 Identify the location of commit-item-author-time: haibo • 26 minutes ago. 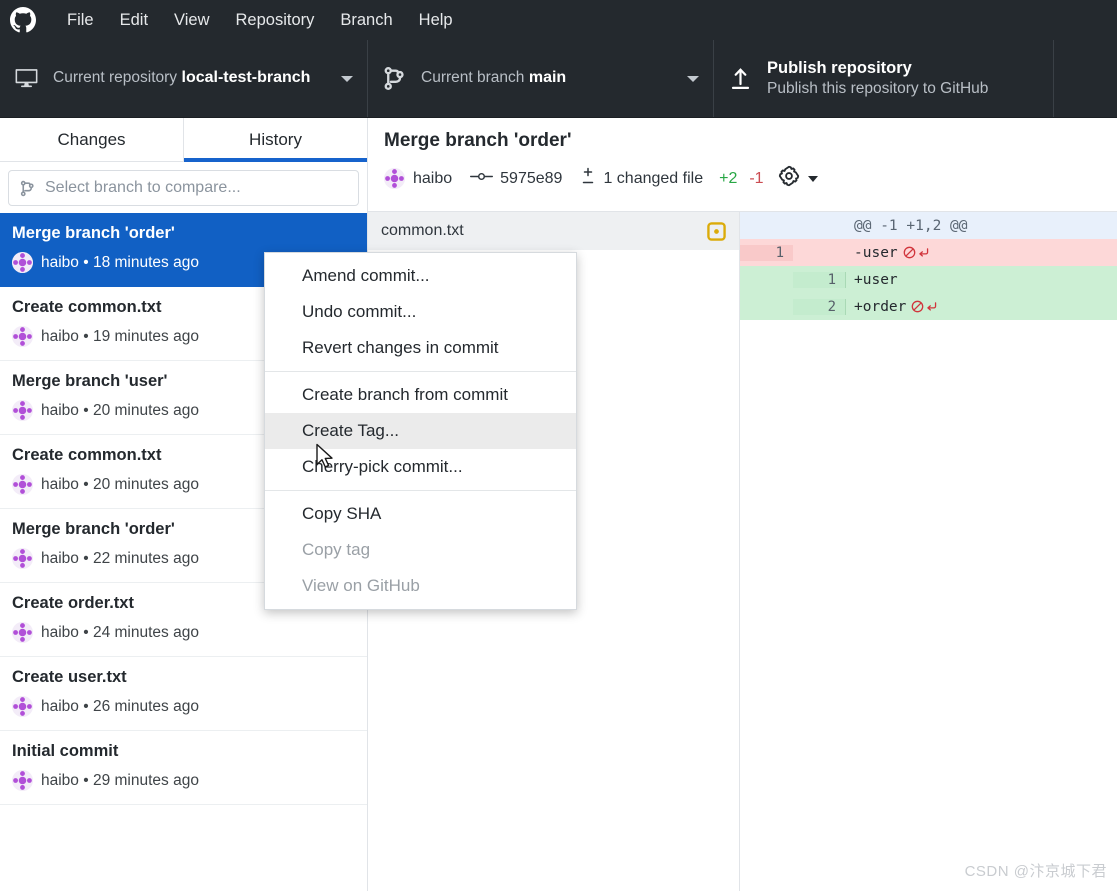
(120, 706).